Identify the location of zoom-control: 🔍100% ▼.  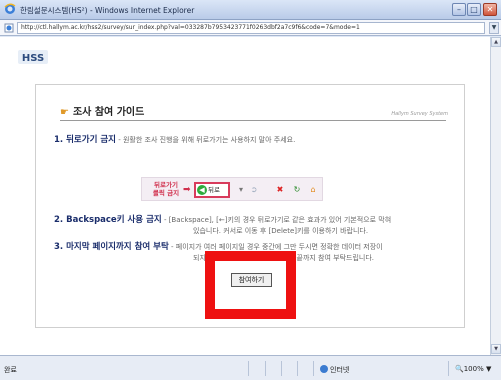
(473, 369).